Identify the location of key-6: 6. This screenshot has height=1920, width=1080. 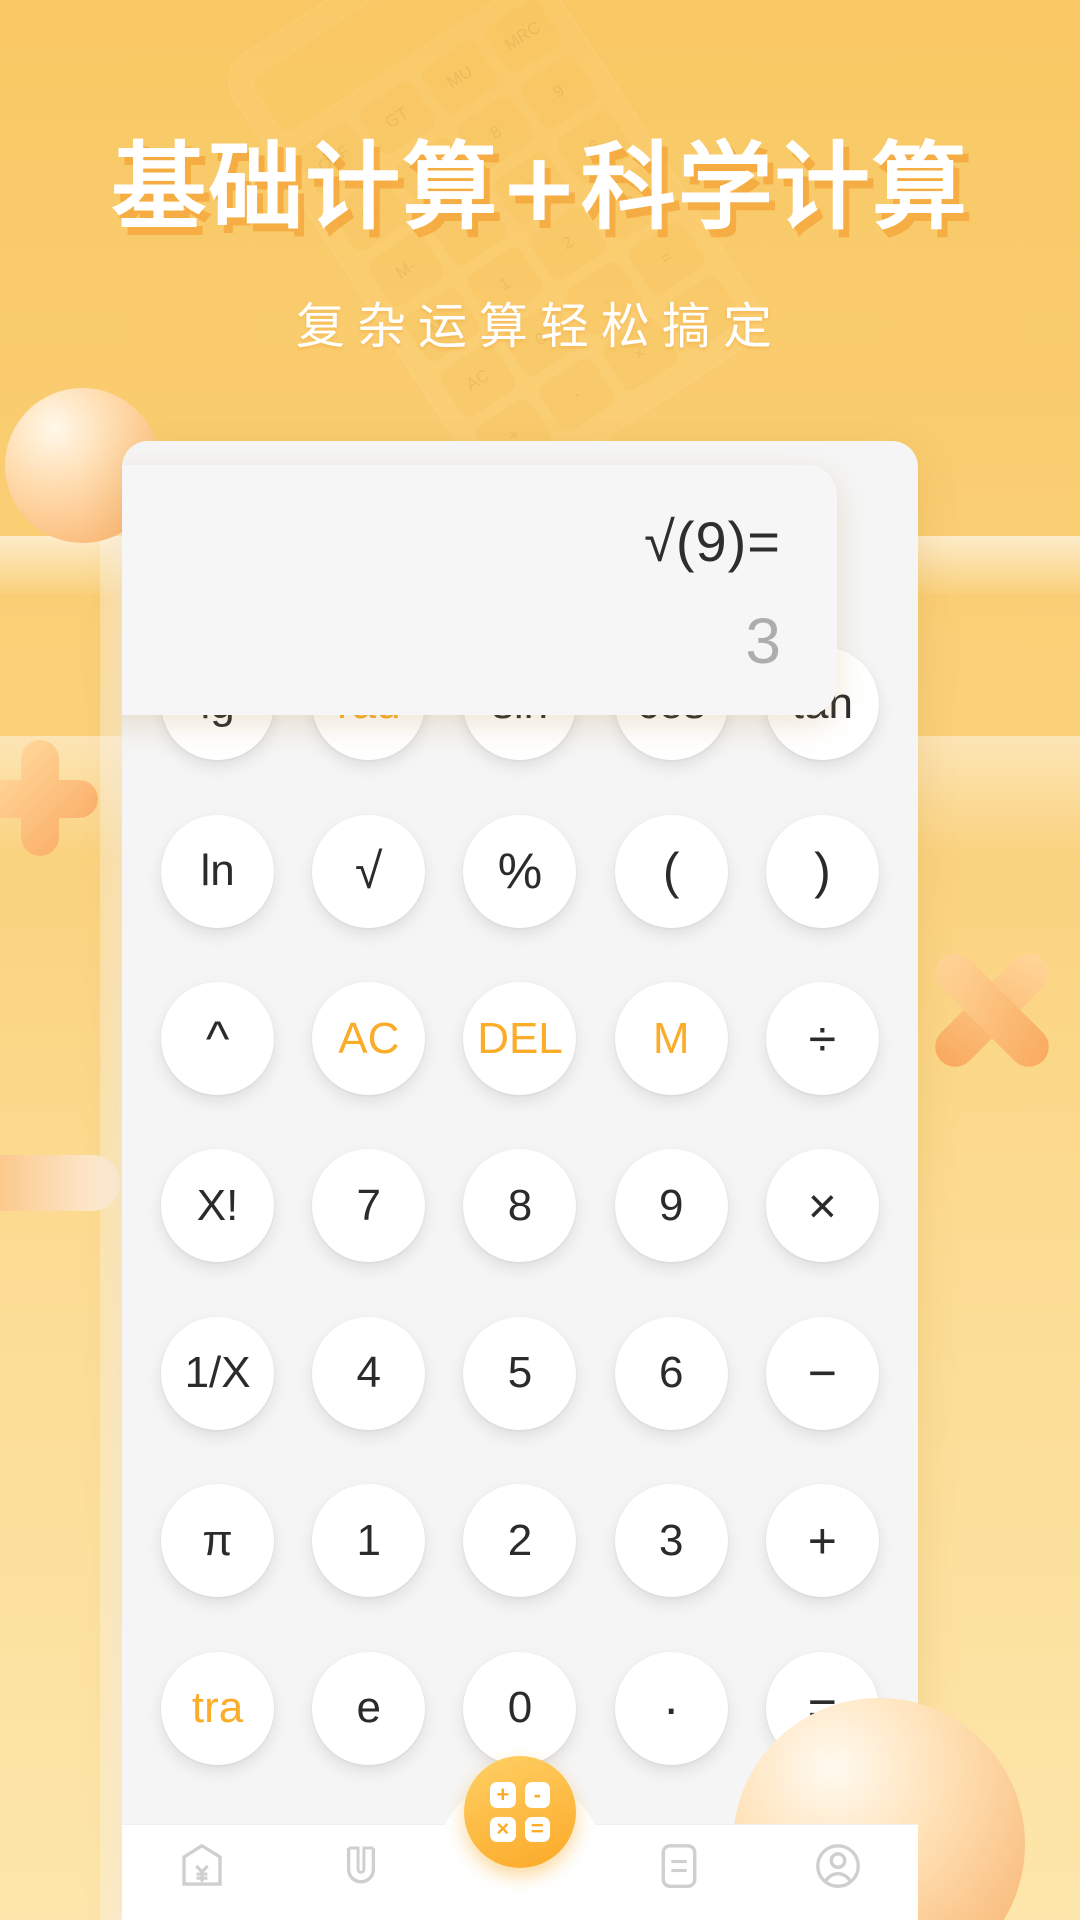
(671, 1373).